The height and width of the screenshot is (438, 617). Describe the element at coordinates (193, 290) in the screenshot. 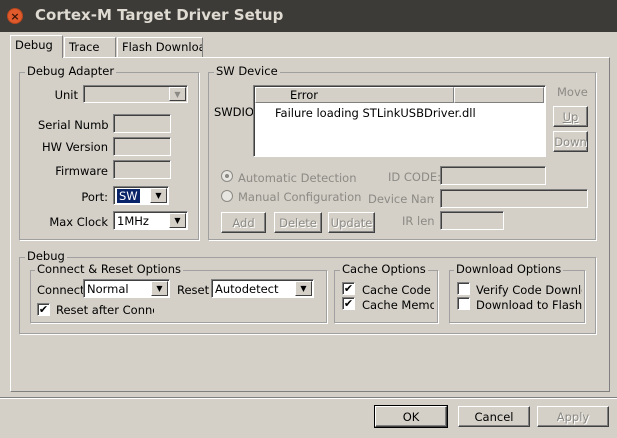

I see `reset-label: Reset` at that location.